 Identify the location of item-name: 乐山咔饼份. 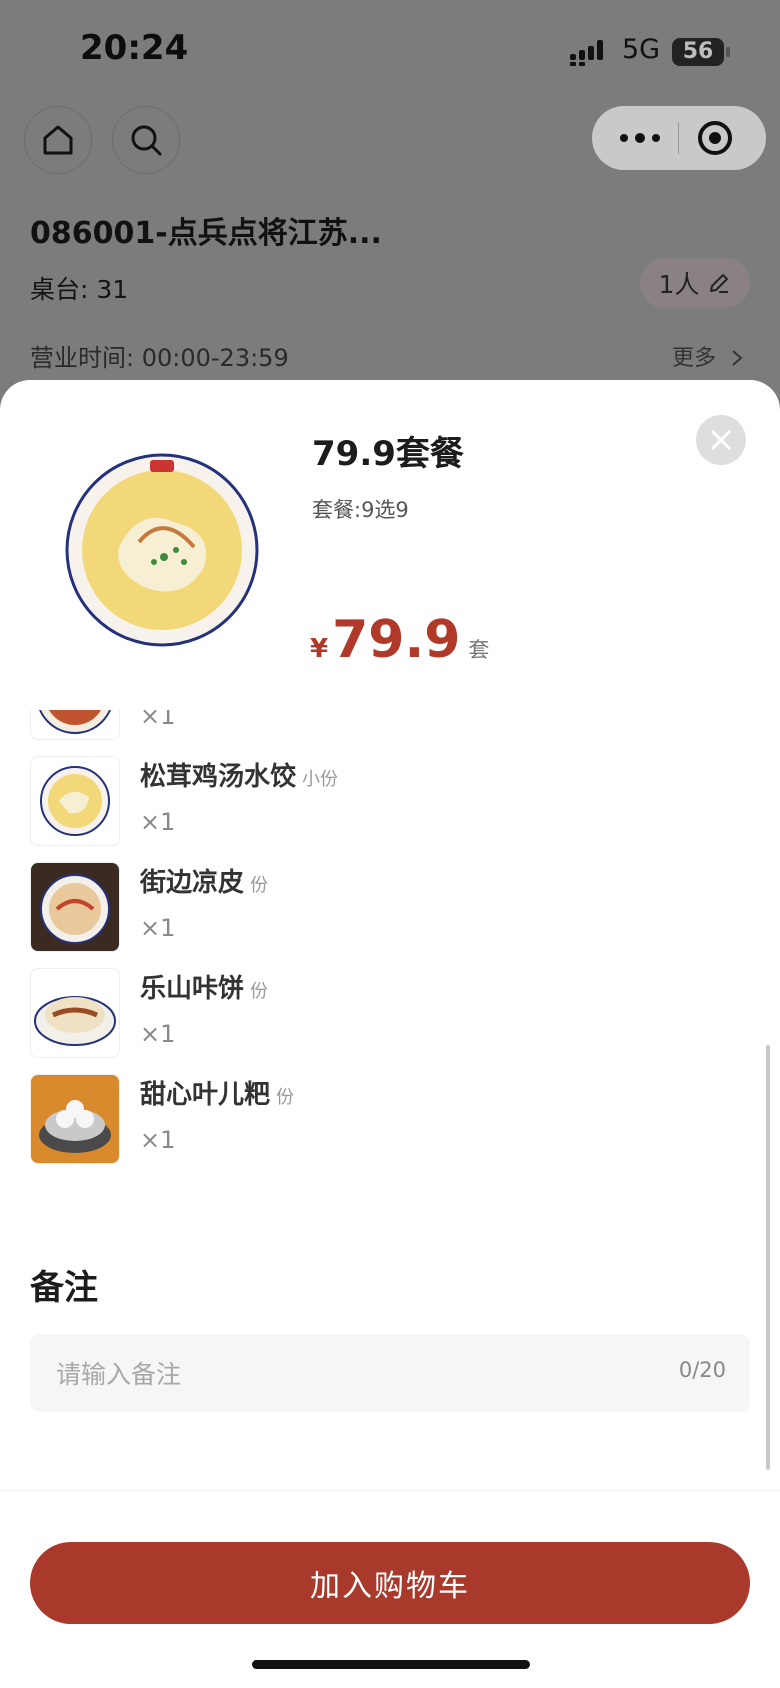
(204, 989).